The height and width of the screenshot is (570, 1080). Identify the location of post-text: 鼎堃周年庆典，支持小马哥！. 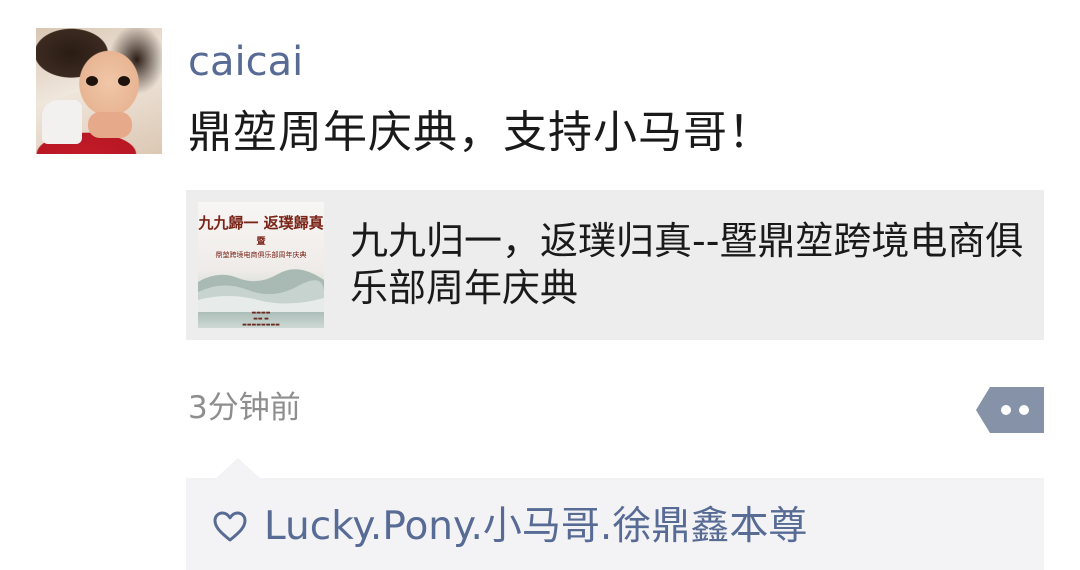
(480, 132).